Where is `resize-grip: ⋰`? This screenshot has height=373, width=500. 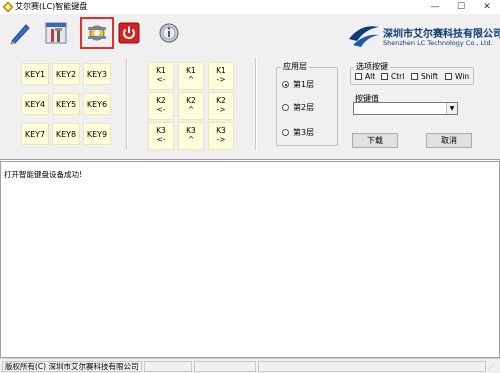
resize-grip: ⋰ is located at coordinates (493, 367).